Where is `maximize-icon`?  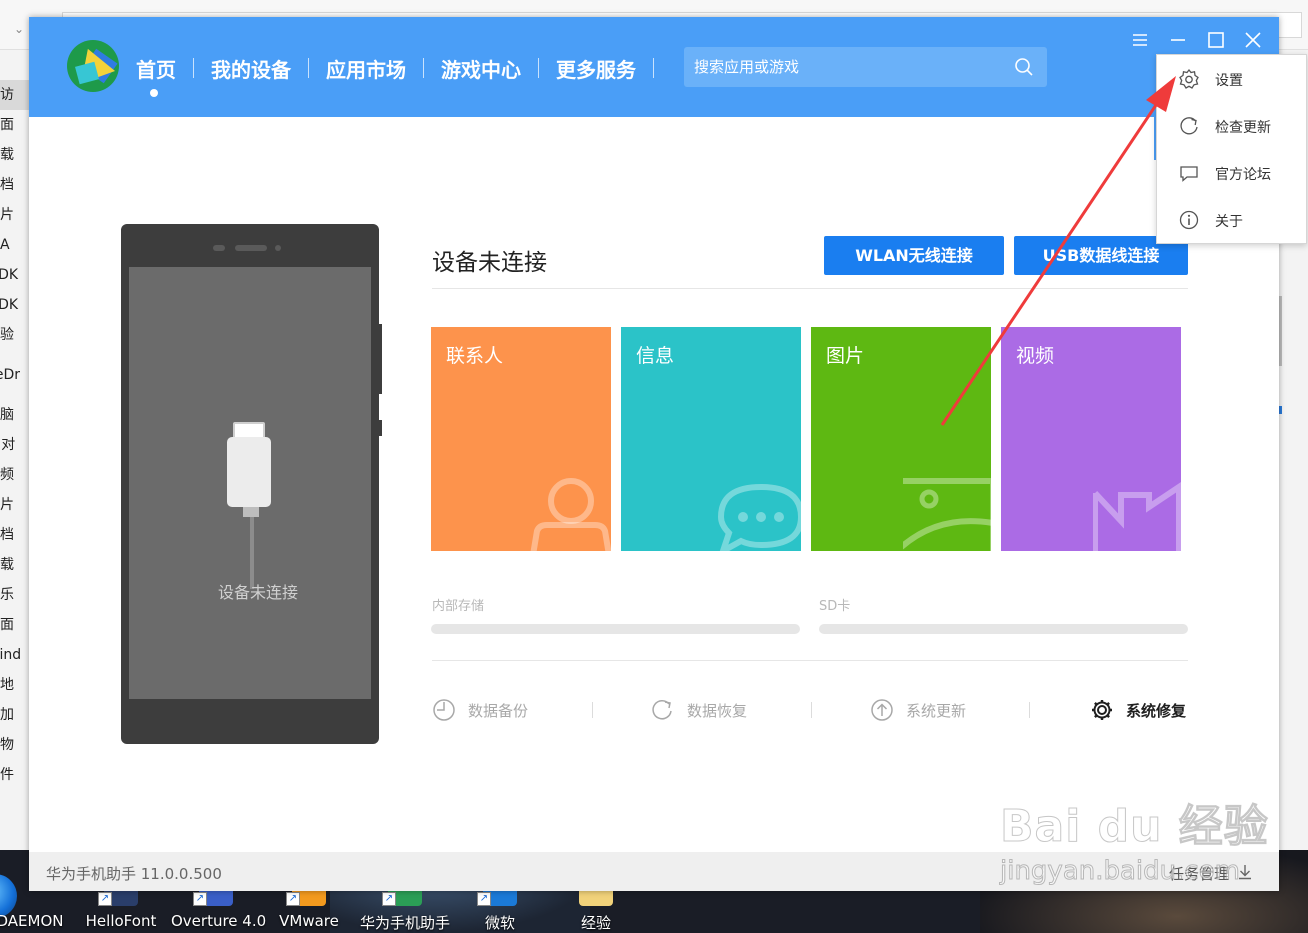
maximize-icon is located at coordinates (1216, 40).